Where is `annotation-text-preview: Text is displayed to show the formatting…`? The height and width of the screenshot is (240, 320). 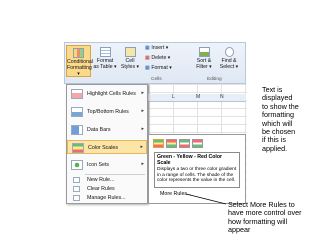 annotation-text-preview: Text is displayed to show the formatting… is located at coordinates (291, 119).